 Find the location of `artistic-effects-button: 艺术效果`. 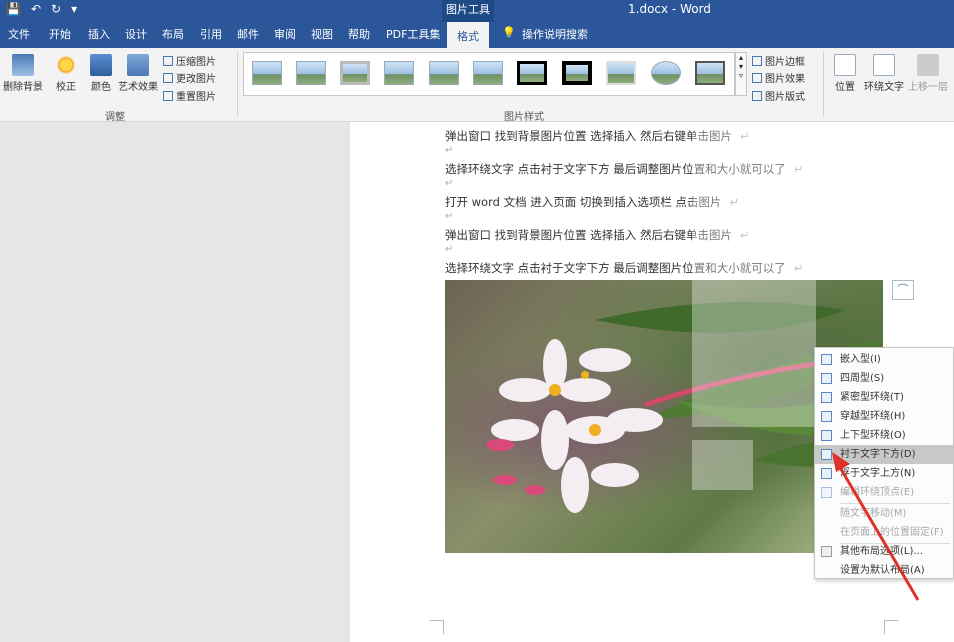

artistic-effects-button: 艺术效果 is located at coordinates (138, 73).